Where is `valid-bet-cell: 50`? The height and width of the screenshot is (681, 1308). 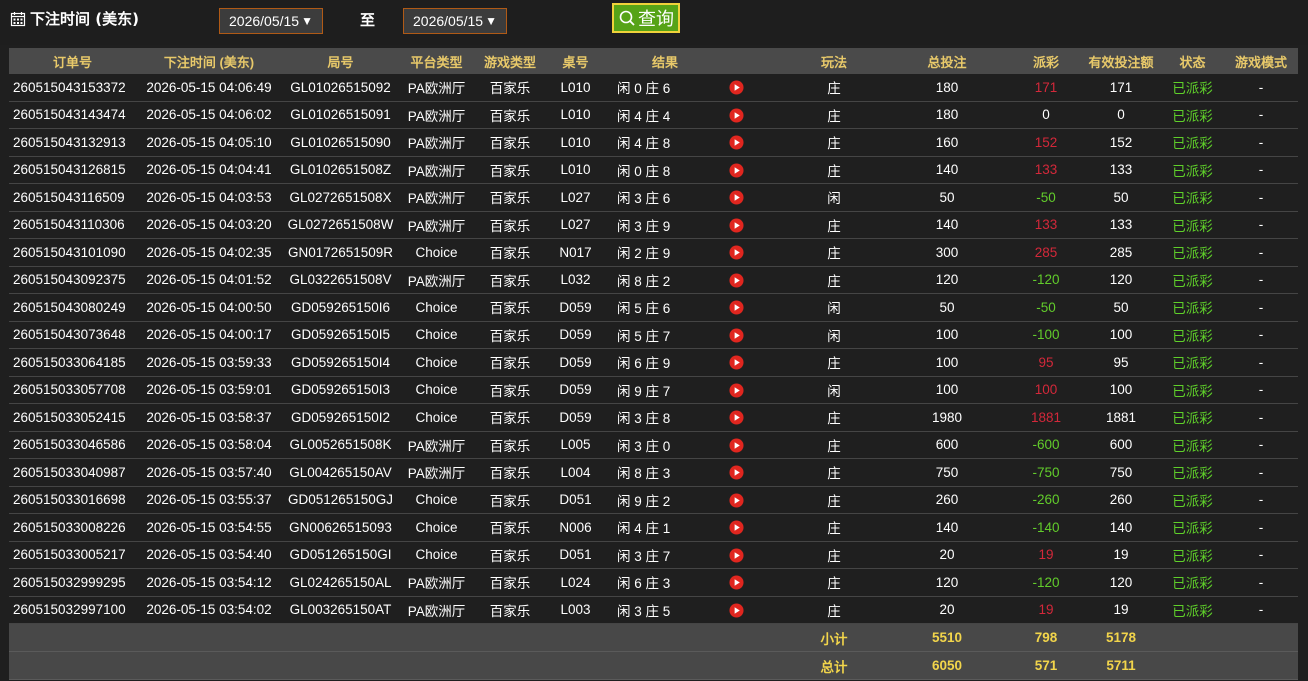
valid-bet-cell: 50 is located at coordinates (1121, 197).